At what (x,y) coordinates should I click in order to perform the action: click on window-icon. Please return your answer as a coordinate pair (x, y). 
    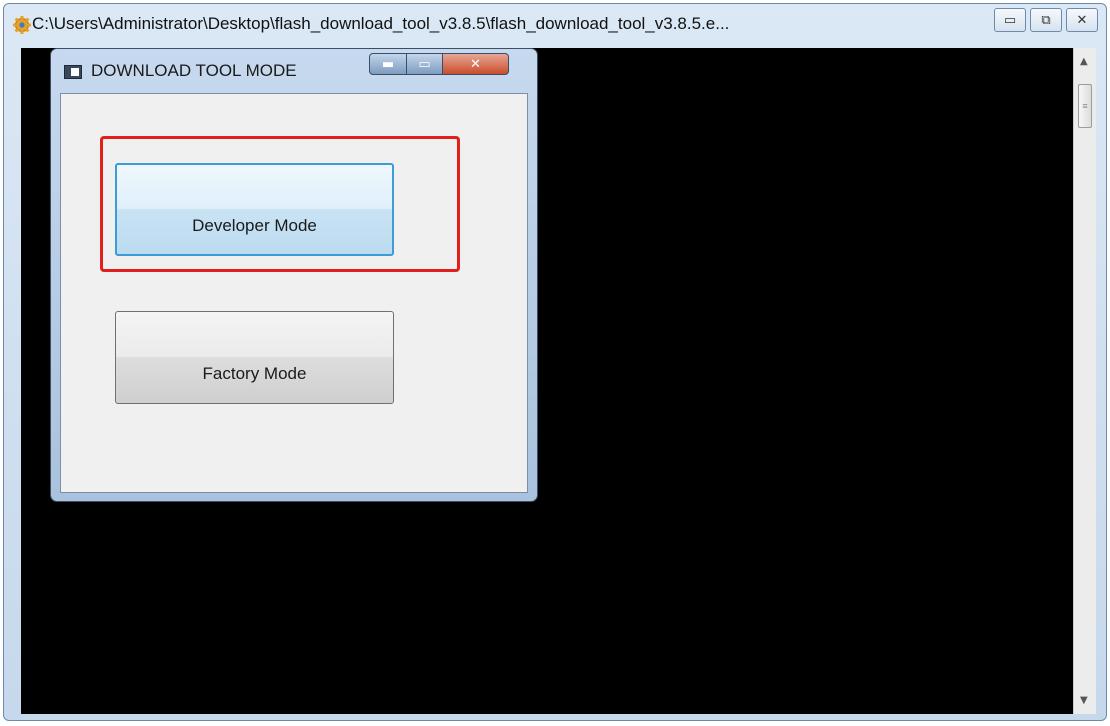
    Looking at the image, I should click on (73, 72).